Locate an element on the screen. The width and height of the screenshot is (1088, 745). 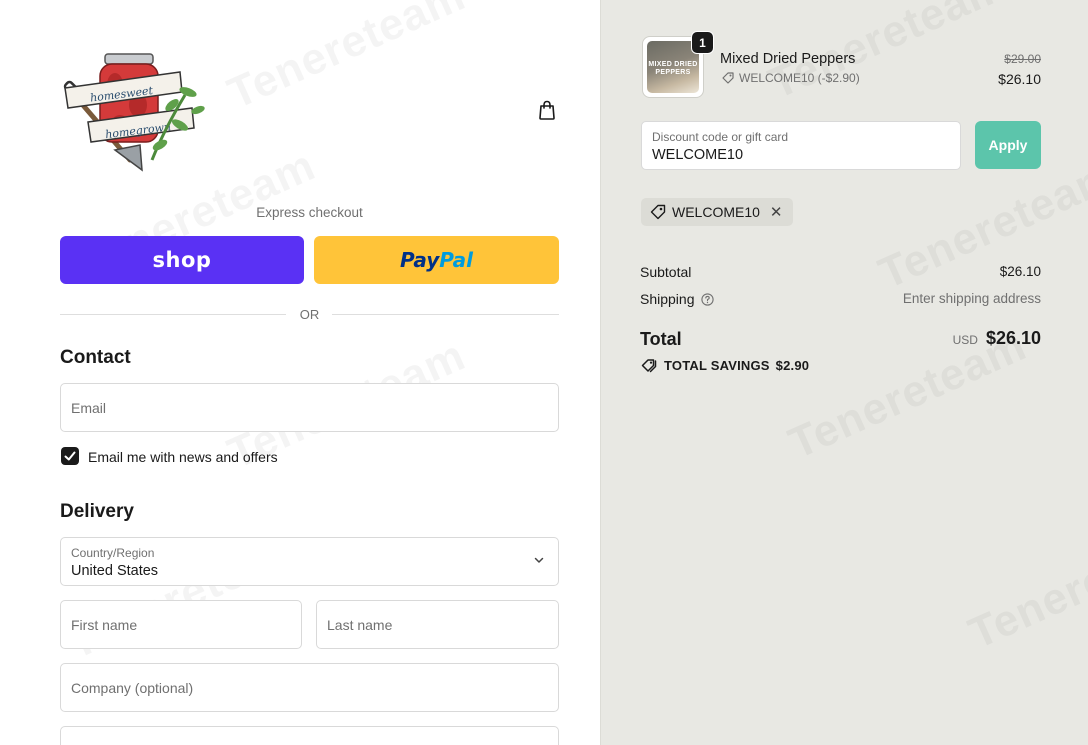
savings-label: TOTAL SAVINGS is located at coordinates (717, 365).